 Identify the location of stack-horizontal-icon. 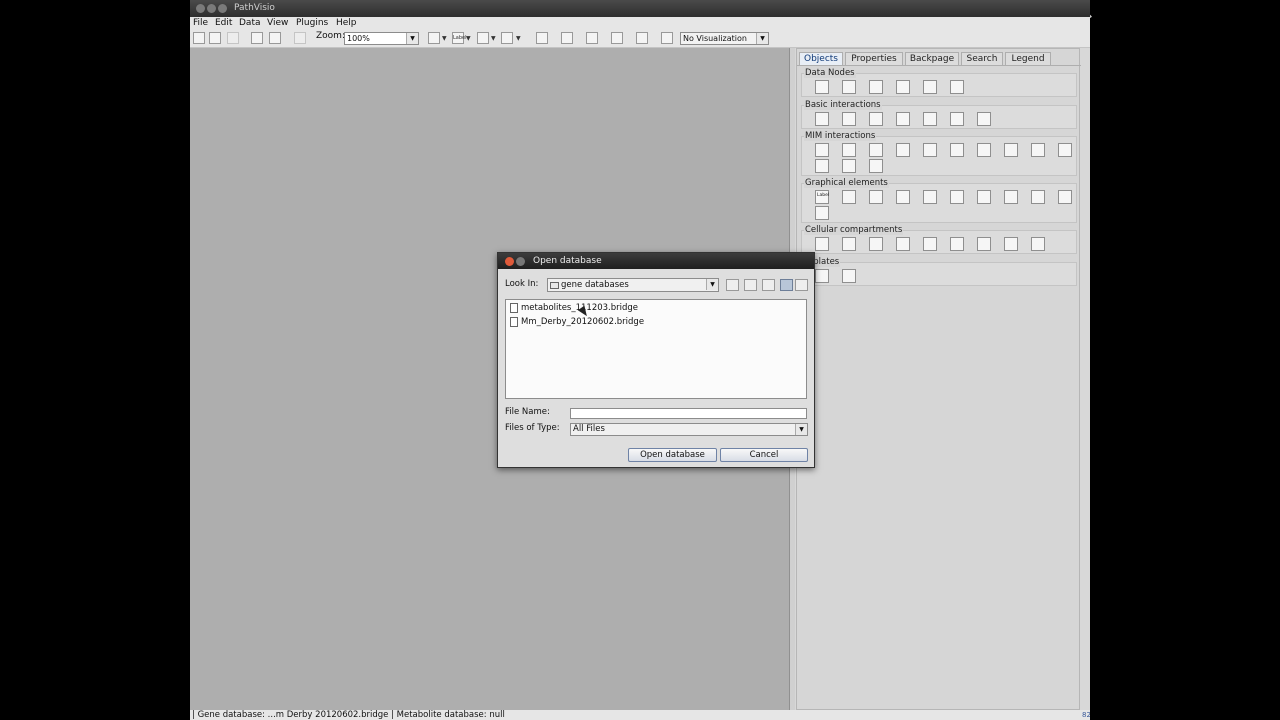
(617, 38).